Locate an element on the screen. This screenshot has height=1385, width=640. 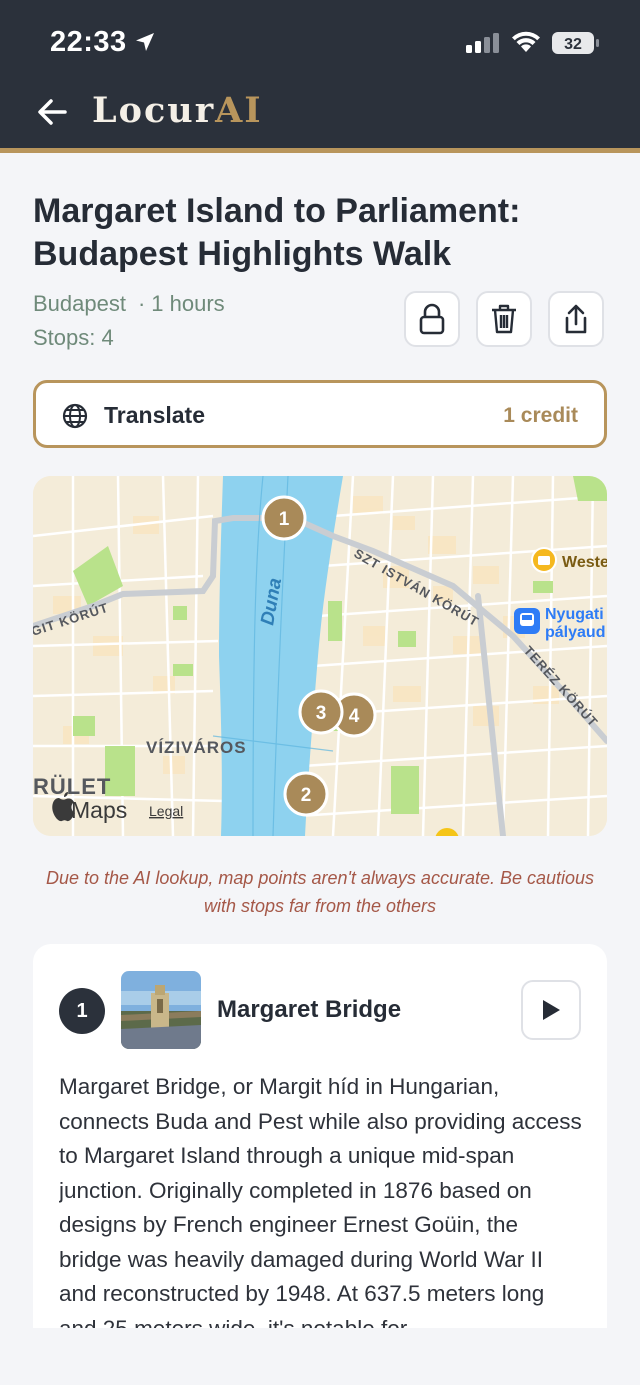
battery-level: 32 is located at coordinates (573, 44).